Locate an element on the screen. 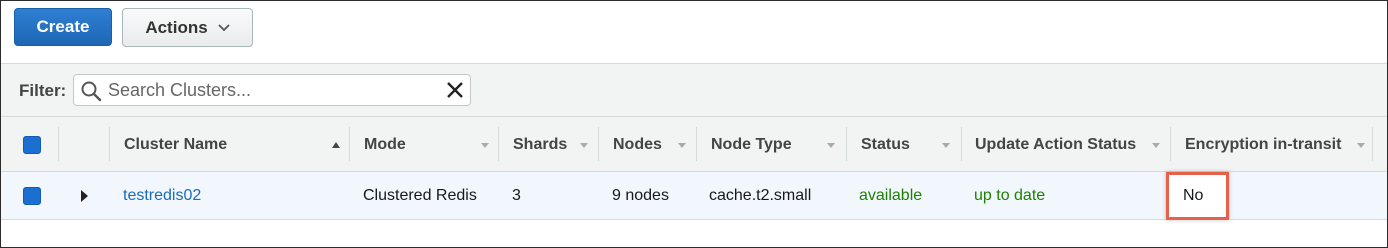  column-label: Cluster Name is located at coordinates (176, 144).